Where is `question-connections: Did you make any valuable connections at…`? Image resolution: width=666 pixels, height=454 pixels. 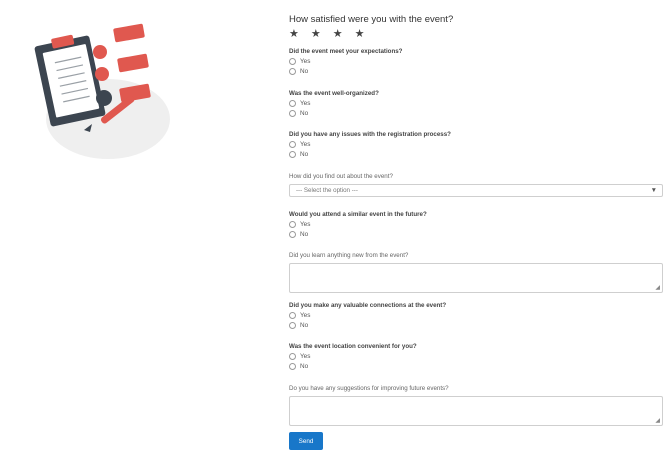
question-connections: Did you make any valuable connections at… is located at coordinates (476, 316).